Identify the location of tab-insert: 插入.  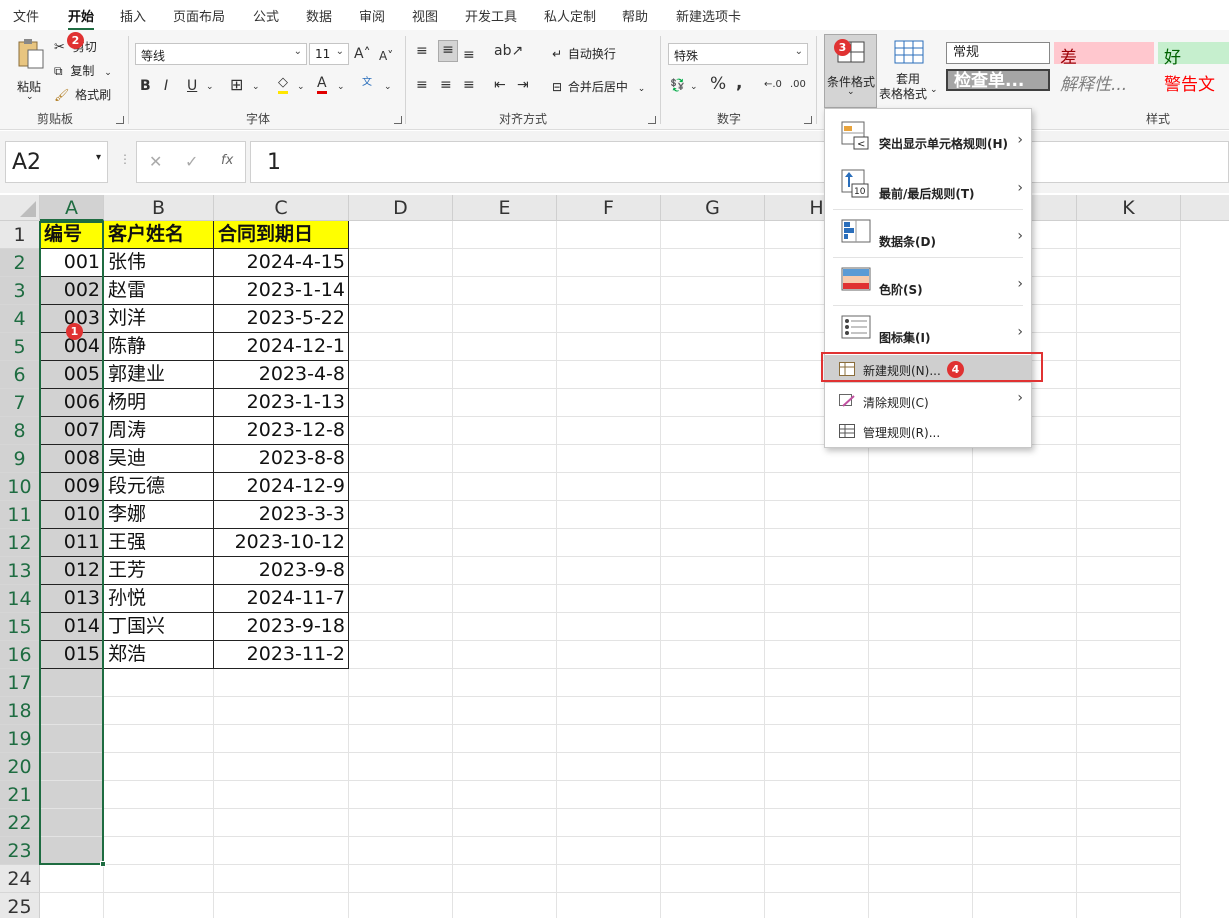
(133, 15).